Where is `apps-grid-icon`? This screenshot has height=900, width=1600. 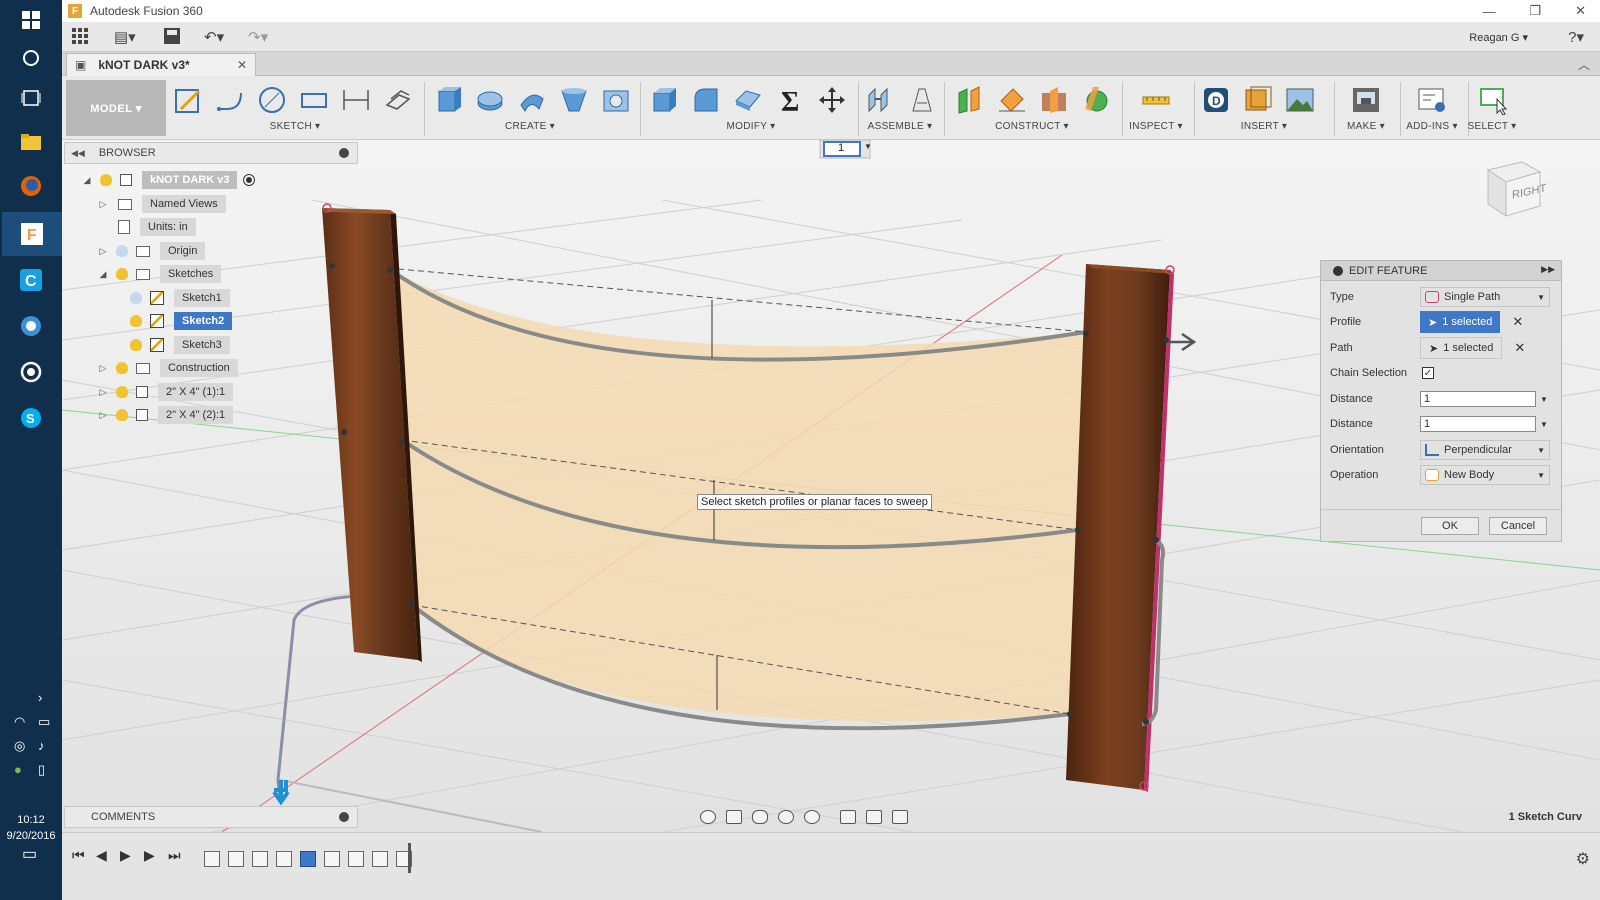 apps-grid-icon is located at coordinates (80, 38).